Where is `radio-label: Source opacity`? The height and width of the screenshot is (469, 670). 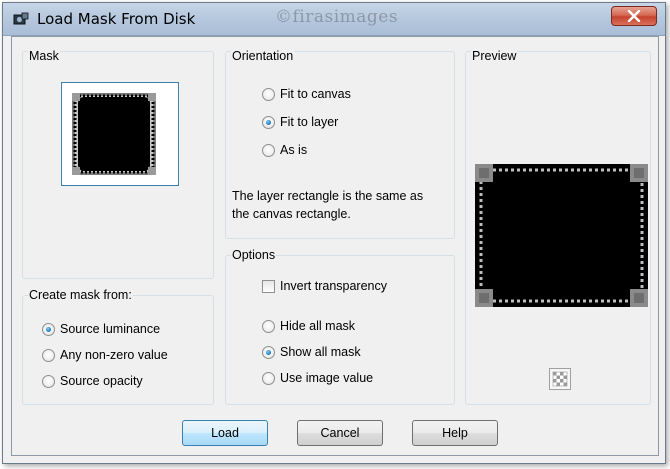 radio-label: Source opacity is located at coordinates (101, 381).